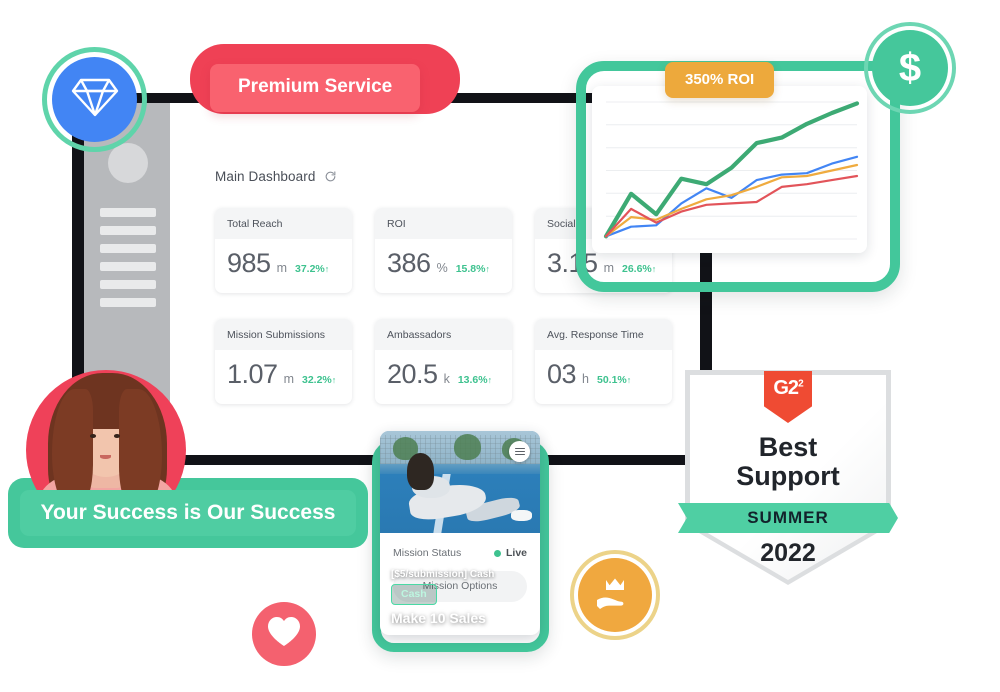 The width and height of the screenshot is (1000, 692). What do you see at coordinates (412, 374) in the screenshot?
I see `metric-value: 20.5` at bounding box center [412, 374].